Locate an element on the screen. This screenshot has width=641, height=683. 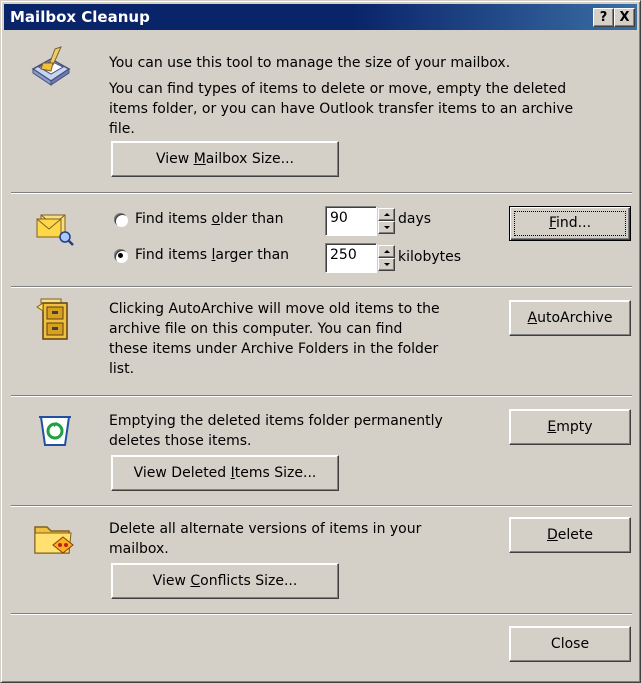
delete-accel: D is located at coordinates (552, 535).